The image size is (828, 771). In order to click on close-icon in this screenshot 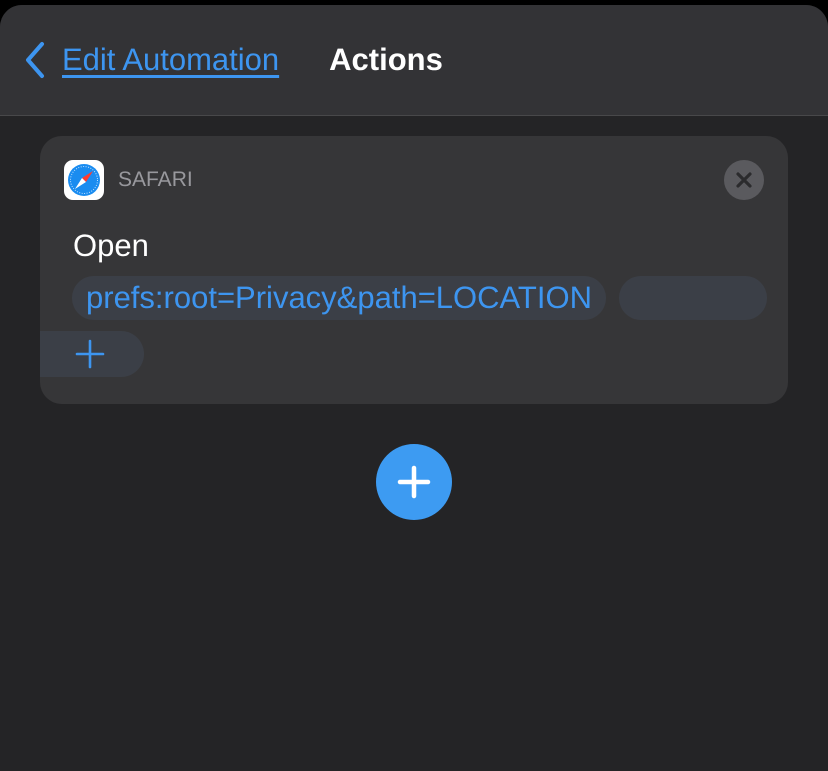, I will do `click(744, 180)`.